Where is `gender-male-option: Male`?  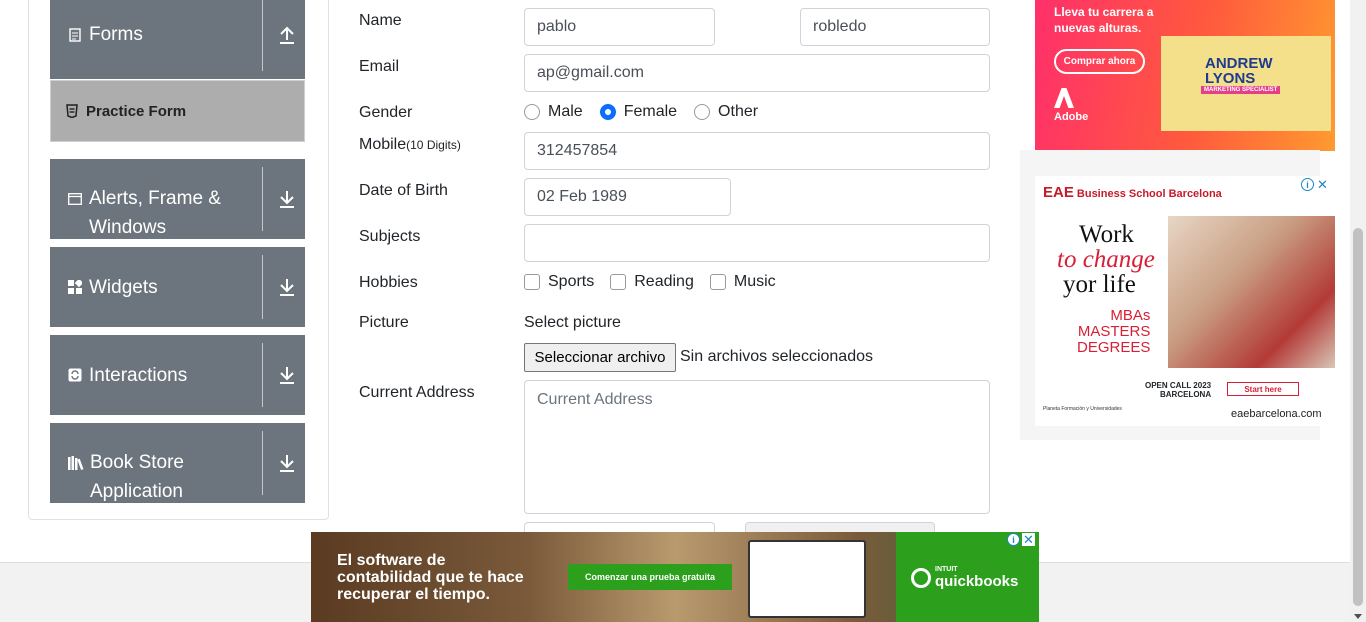 gender-male-option: Male is located at coordinates (553, 112).